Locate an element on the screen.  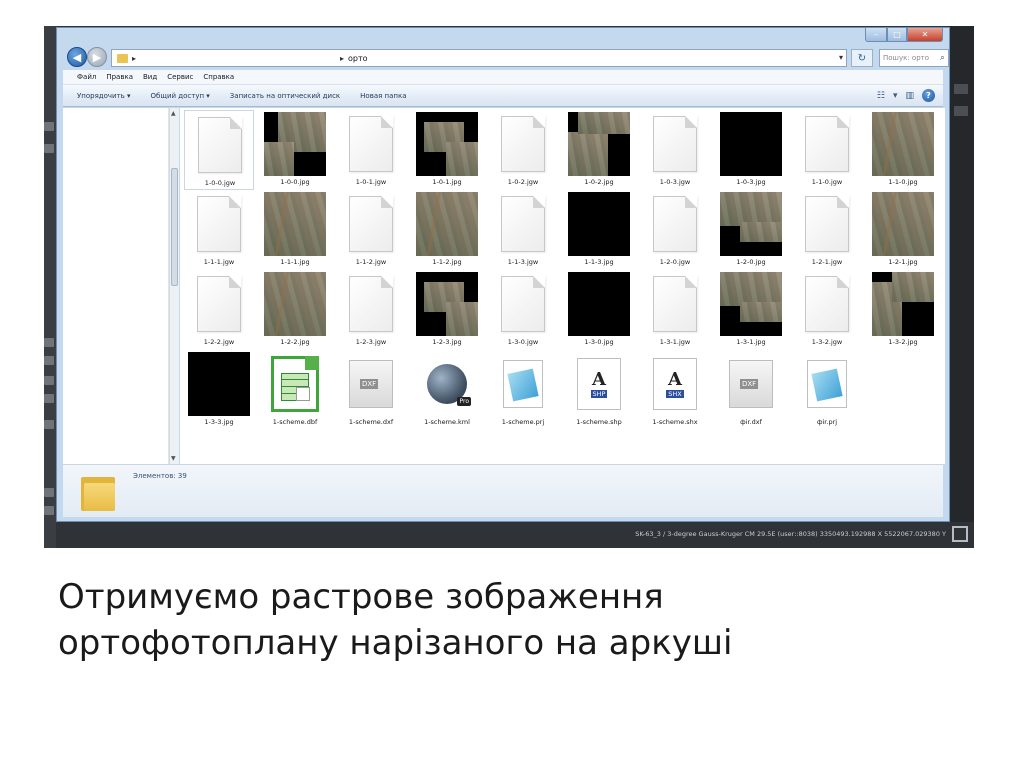
navigation-pane is located at coordinates (116, 286).